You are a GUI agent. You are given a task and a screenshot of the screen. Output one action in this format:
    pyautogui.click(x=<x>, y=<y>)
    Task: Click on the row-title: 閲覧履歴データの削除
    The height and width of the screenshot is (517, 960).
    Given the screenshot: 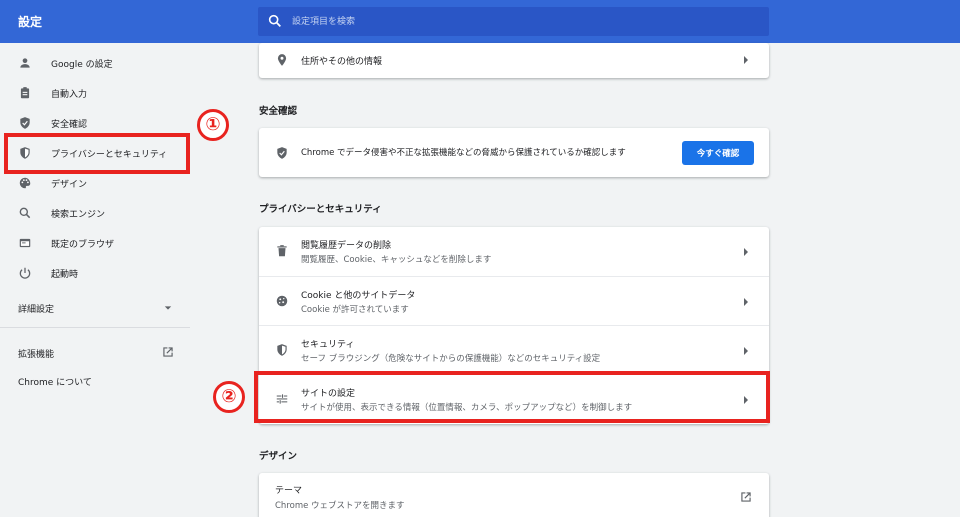 What is the action you would take?
    pyautogui.click(x=346, y=246)
    